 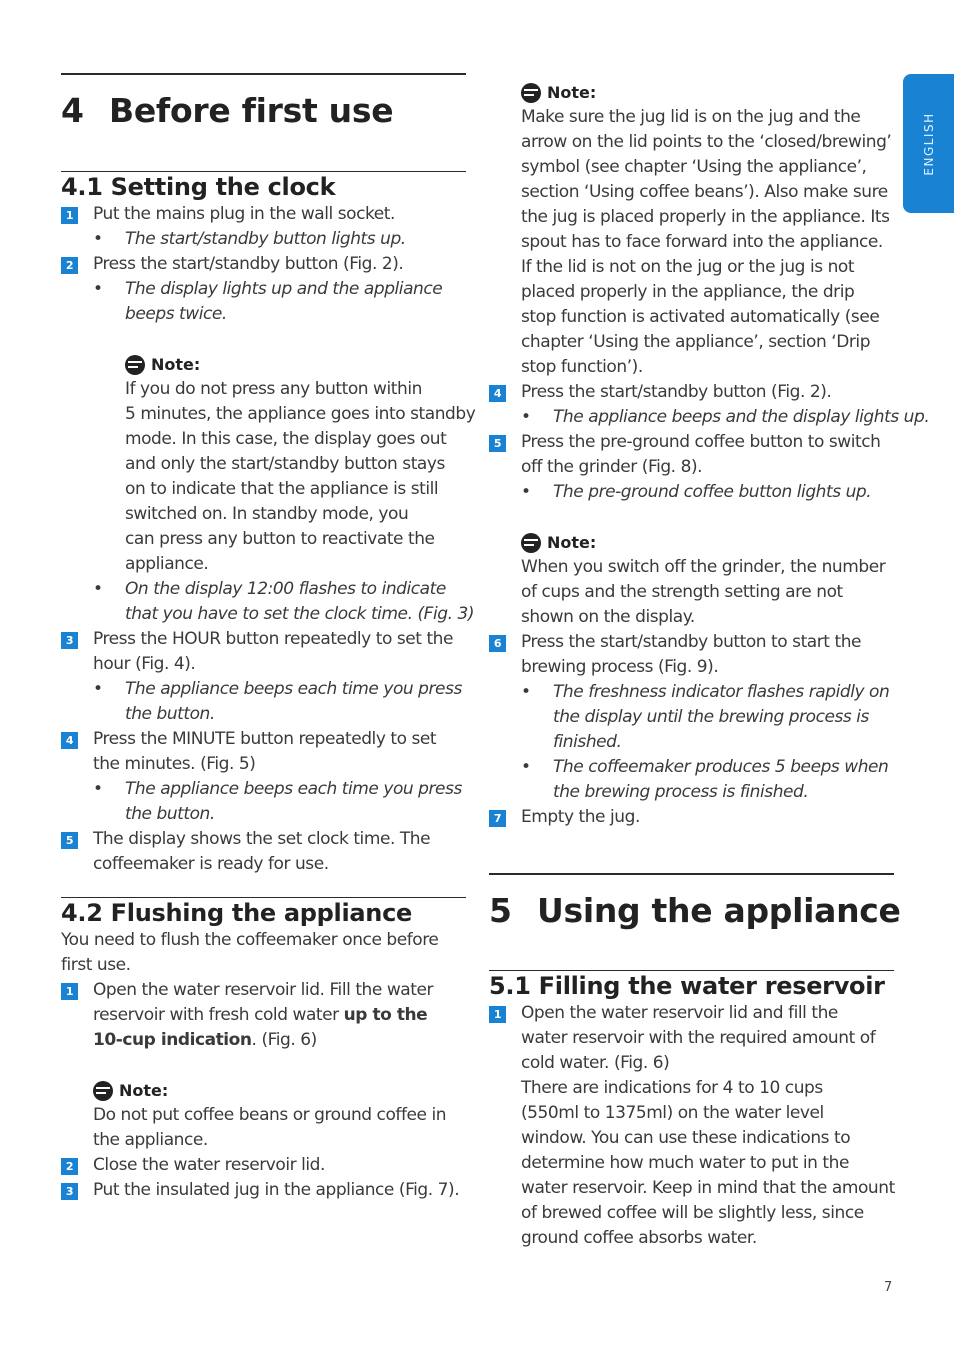 I want to click on step-text: the minutes. (Fig. 5), so click(x=174, y=764).